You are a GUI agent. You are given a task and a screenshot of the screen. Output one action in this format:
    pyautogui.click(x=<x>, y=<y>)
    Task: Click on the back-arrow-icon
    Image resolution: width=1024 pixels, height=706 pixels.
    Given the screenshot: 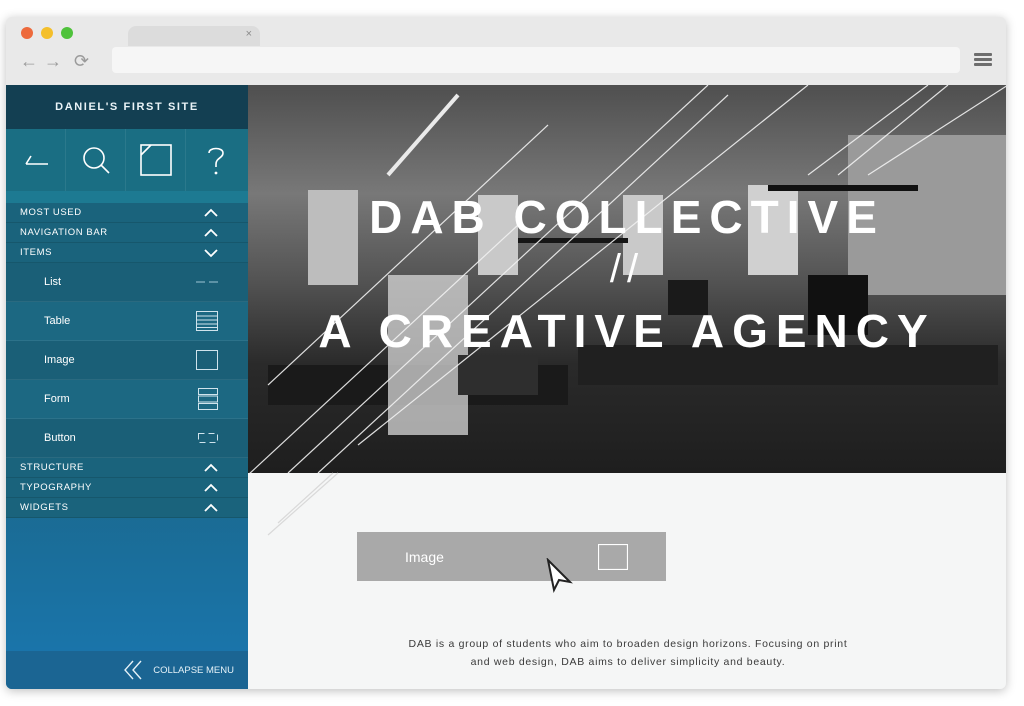 What is the action you would take?
    pyautogui.click(x=36, y=160)
    